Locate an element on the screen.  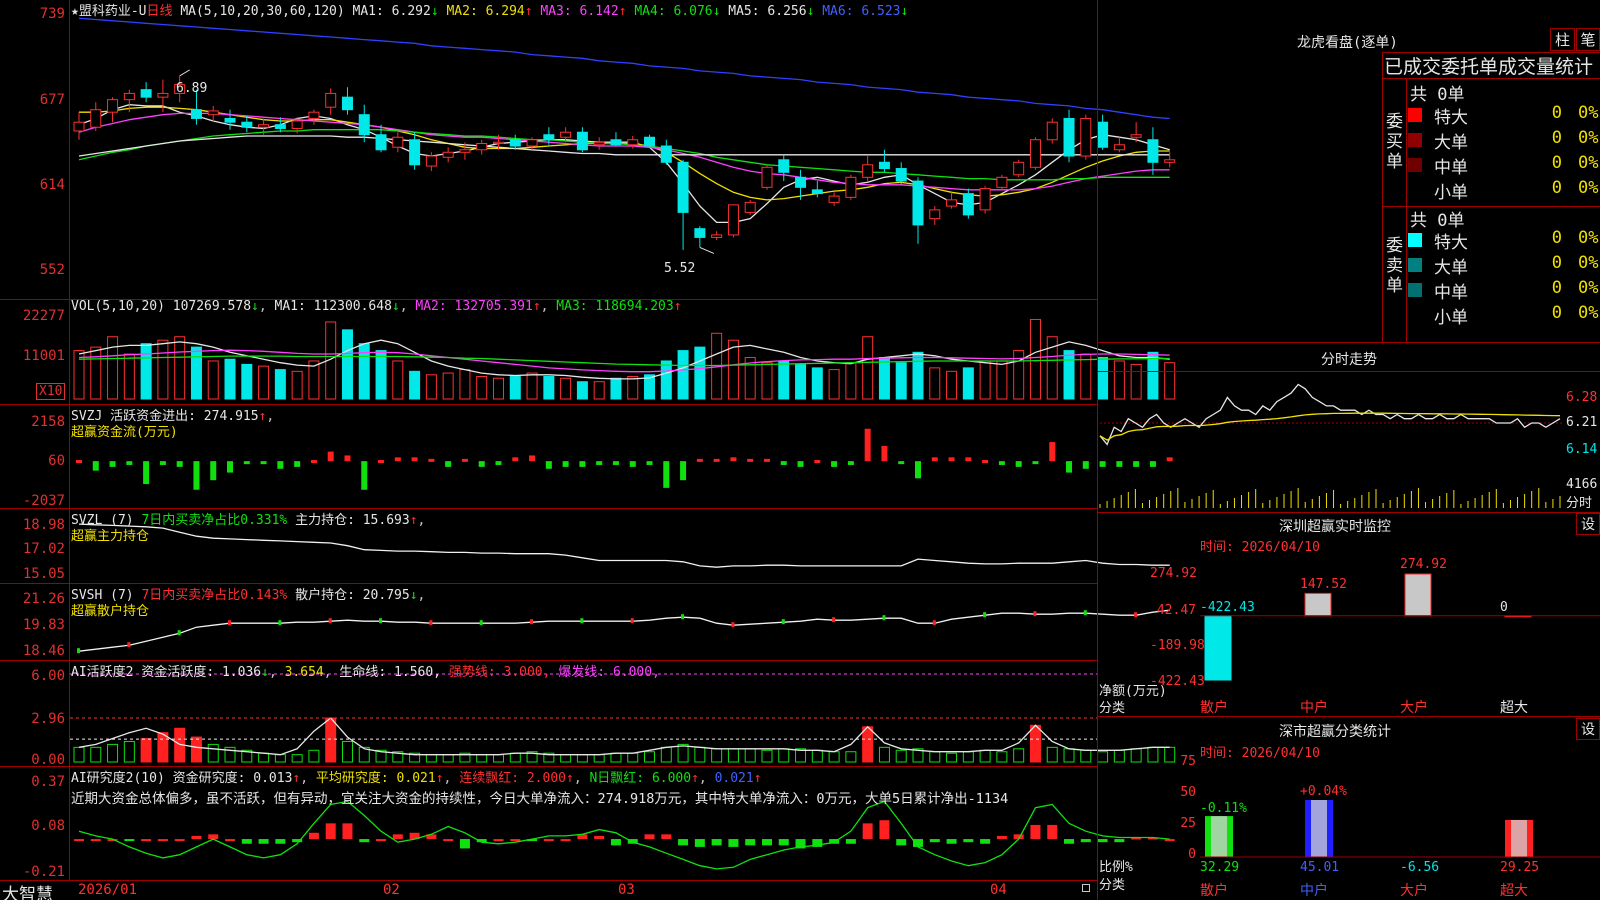
lock-icon is located at coordinates (1086, 888).